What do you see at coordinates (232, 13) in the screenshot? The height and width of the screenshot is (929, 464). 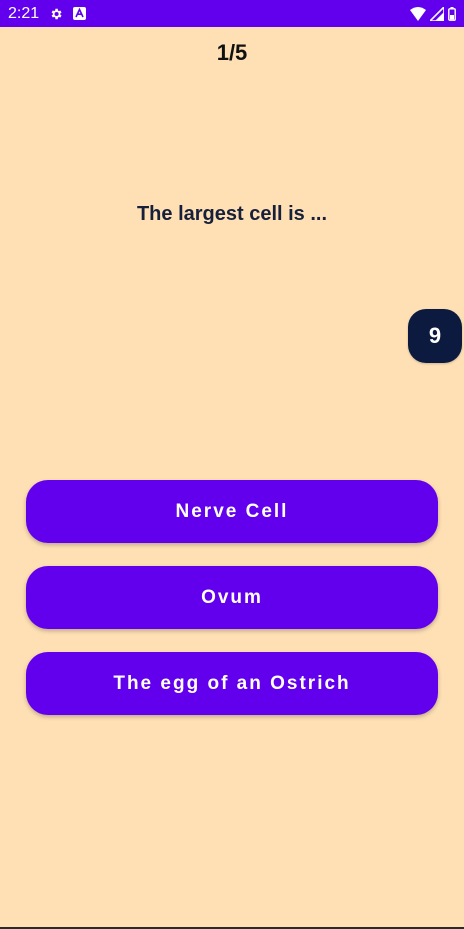 I see `status-bar: 2:21` at bounding box center [232, 13].